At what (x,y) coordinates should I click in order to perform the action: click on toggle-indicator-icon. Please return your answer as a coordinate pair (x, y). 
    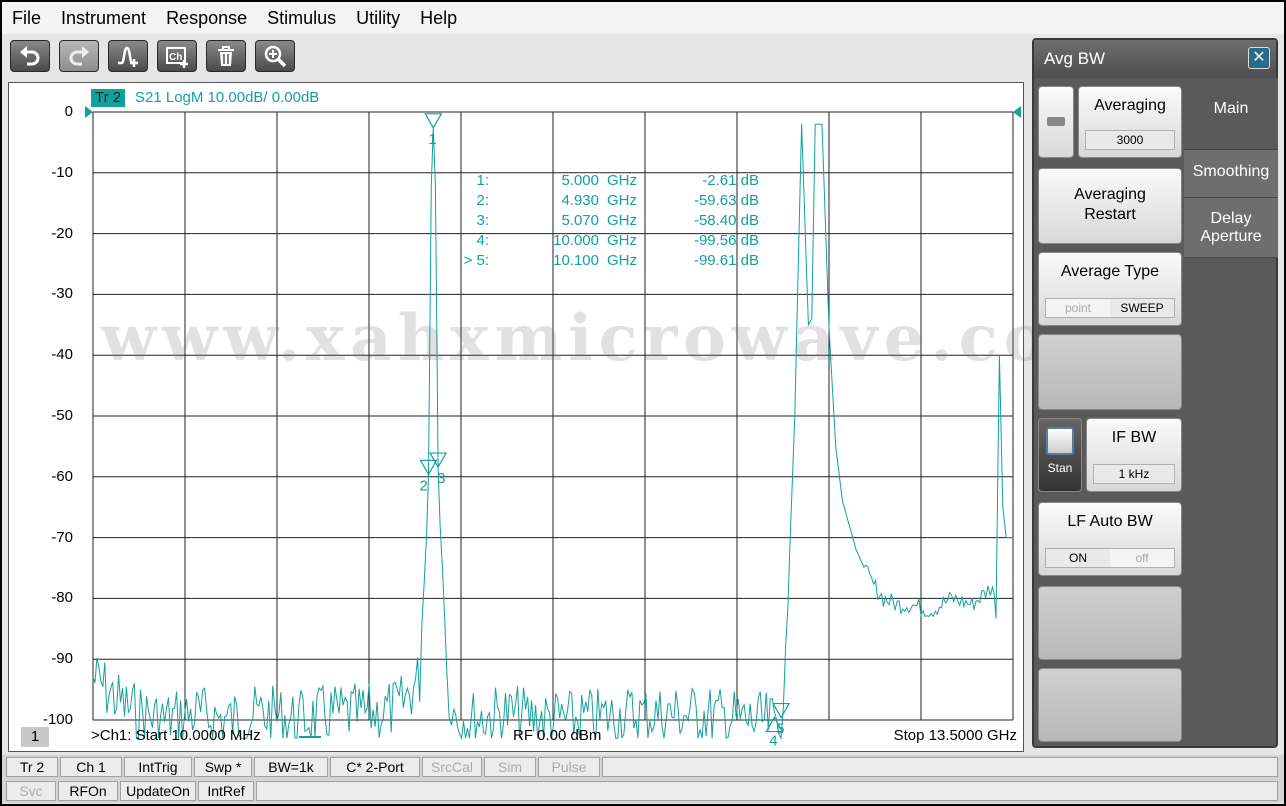
    Looking at the image, I should click on (1056, 121).